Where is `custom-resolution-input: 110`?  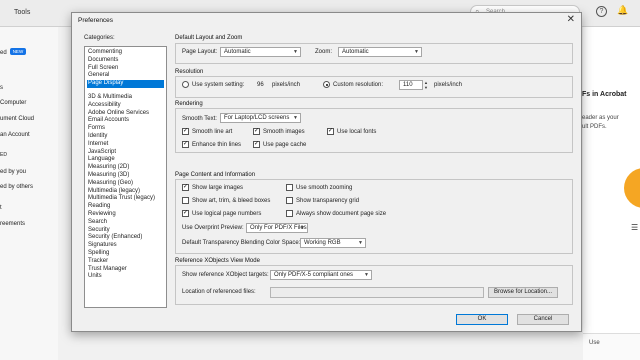
custom-resolution-input: 110 is located at coordinates (411, 85).